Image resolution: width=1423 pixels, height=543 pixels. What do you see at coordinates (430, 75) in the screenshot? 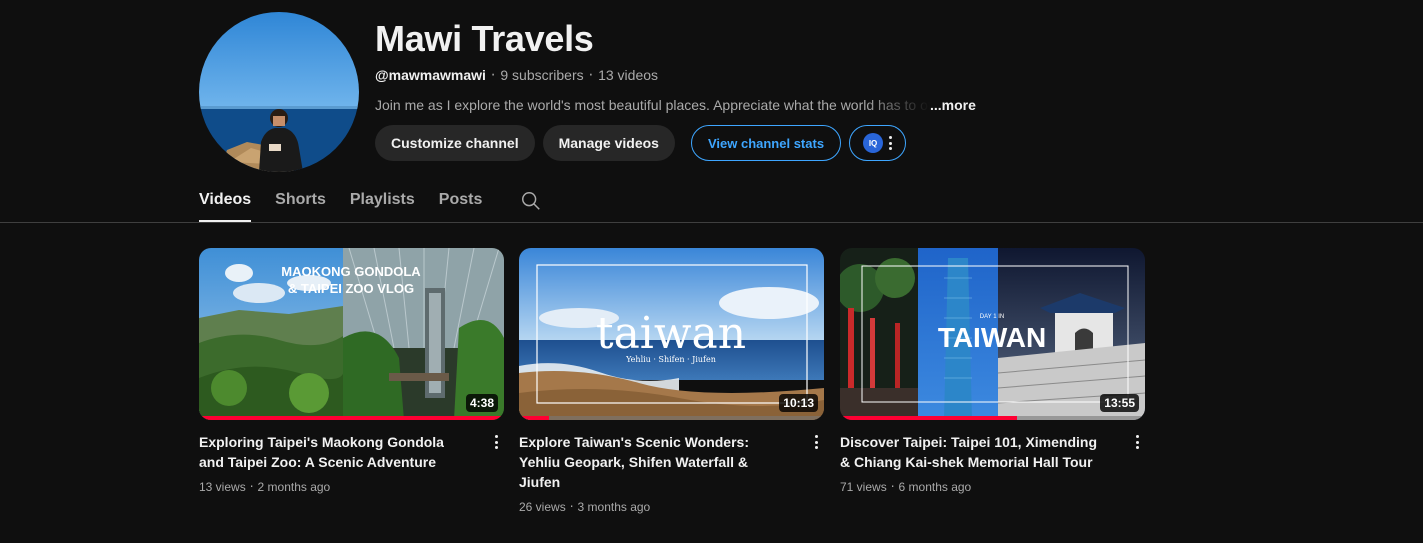
I see `channel-handle: @mawmawmawi` at bounding box center [430, 75].